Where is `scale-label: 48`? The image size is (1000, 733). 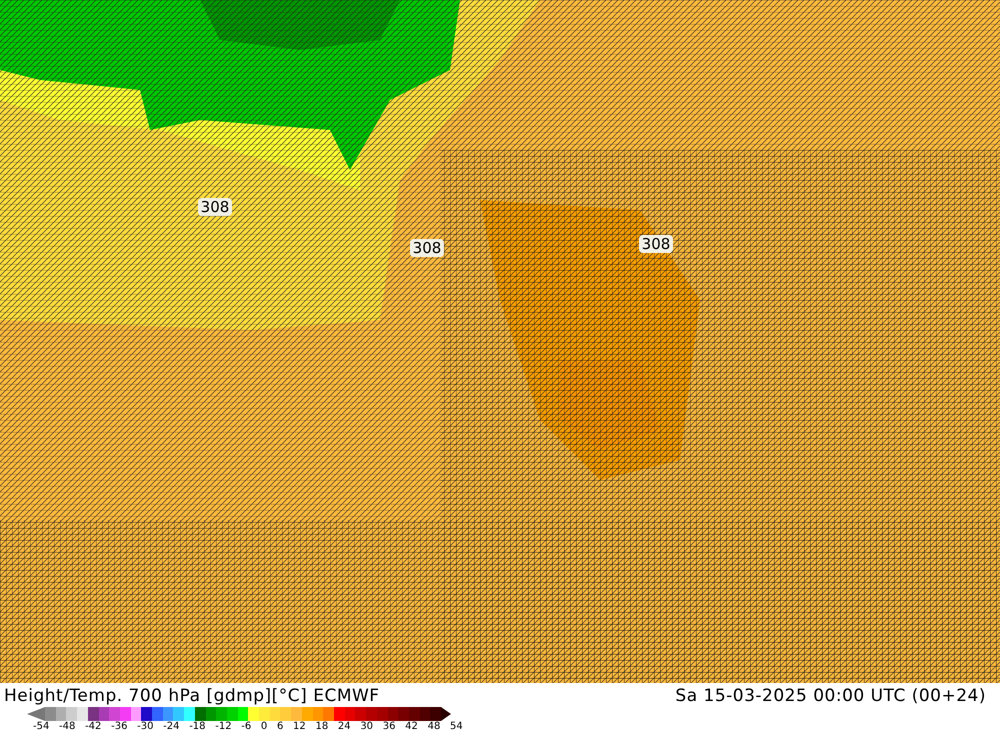
scale-label: 48 is located at coordinates (434, 727).